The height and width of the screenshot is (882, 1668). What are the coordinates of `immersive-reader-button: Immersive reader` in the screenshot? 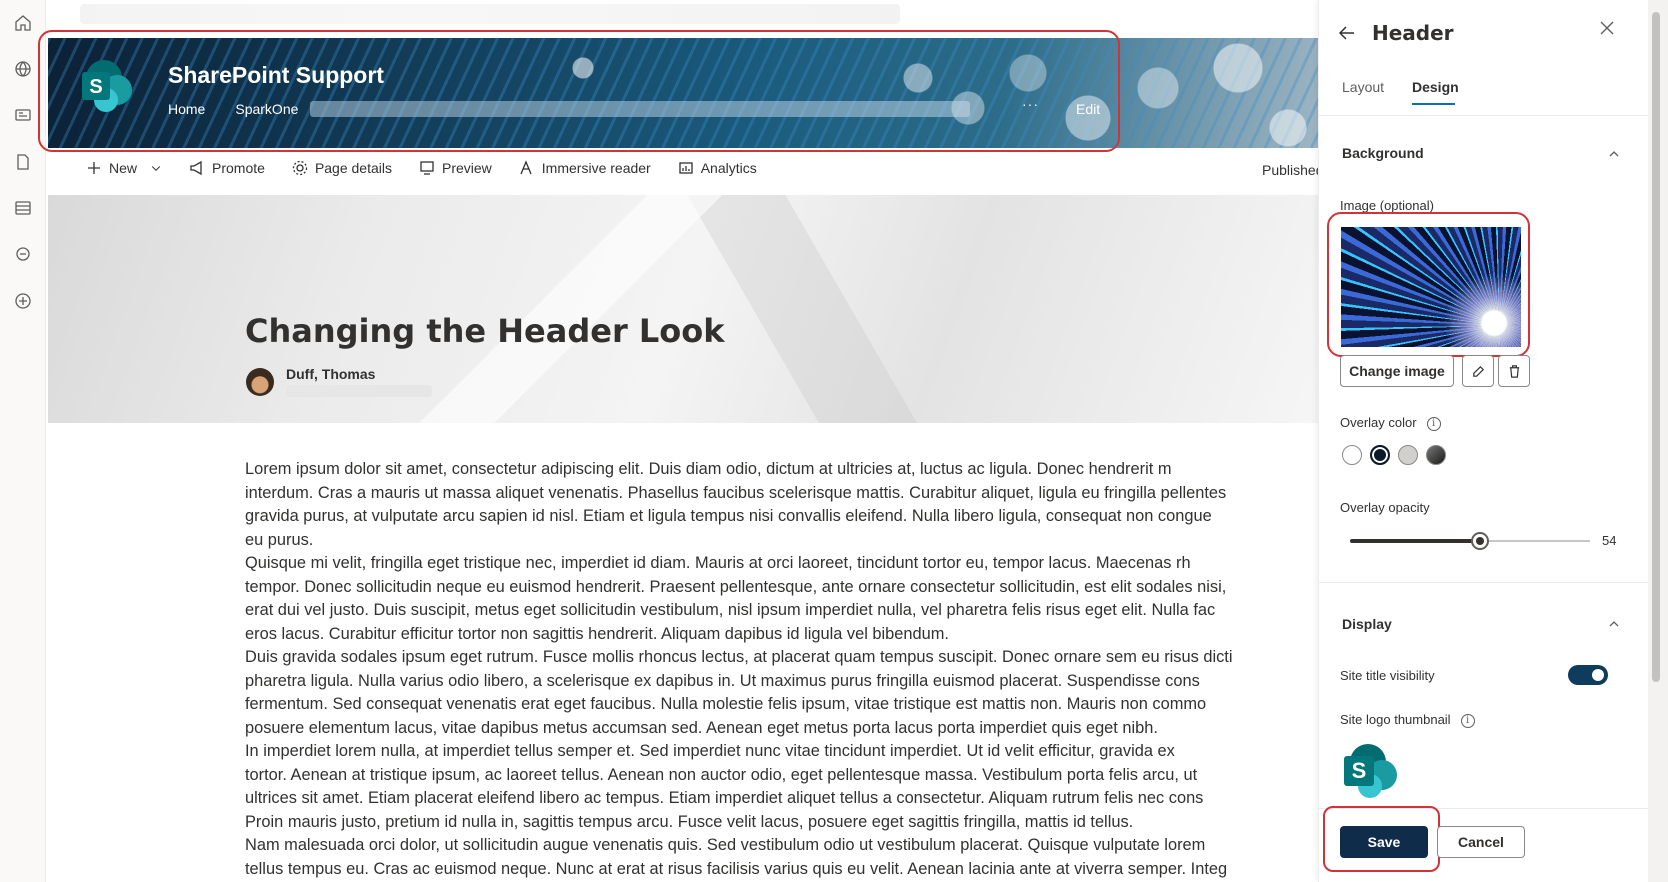 It's located at (585, 168).